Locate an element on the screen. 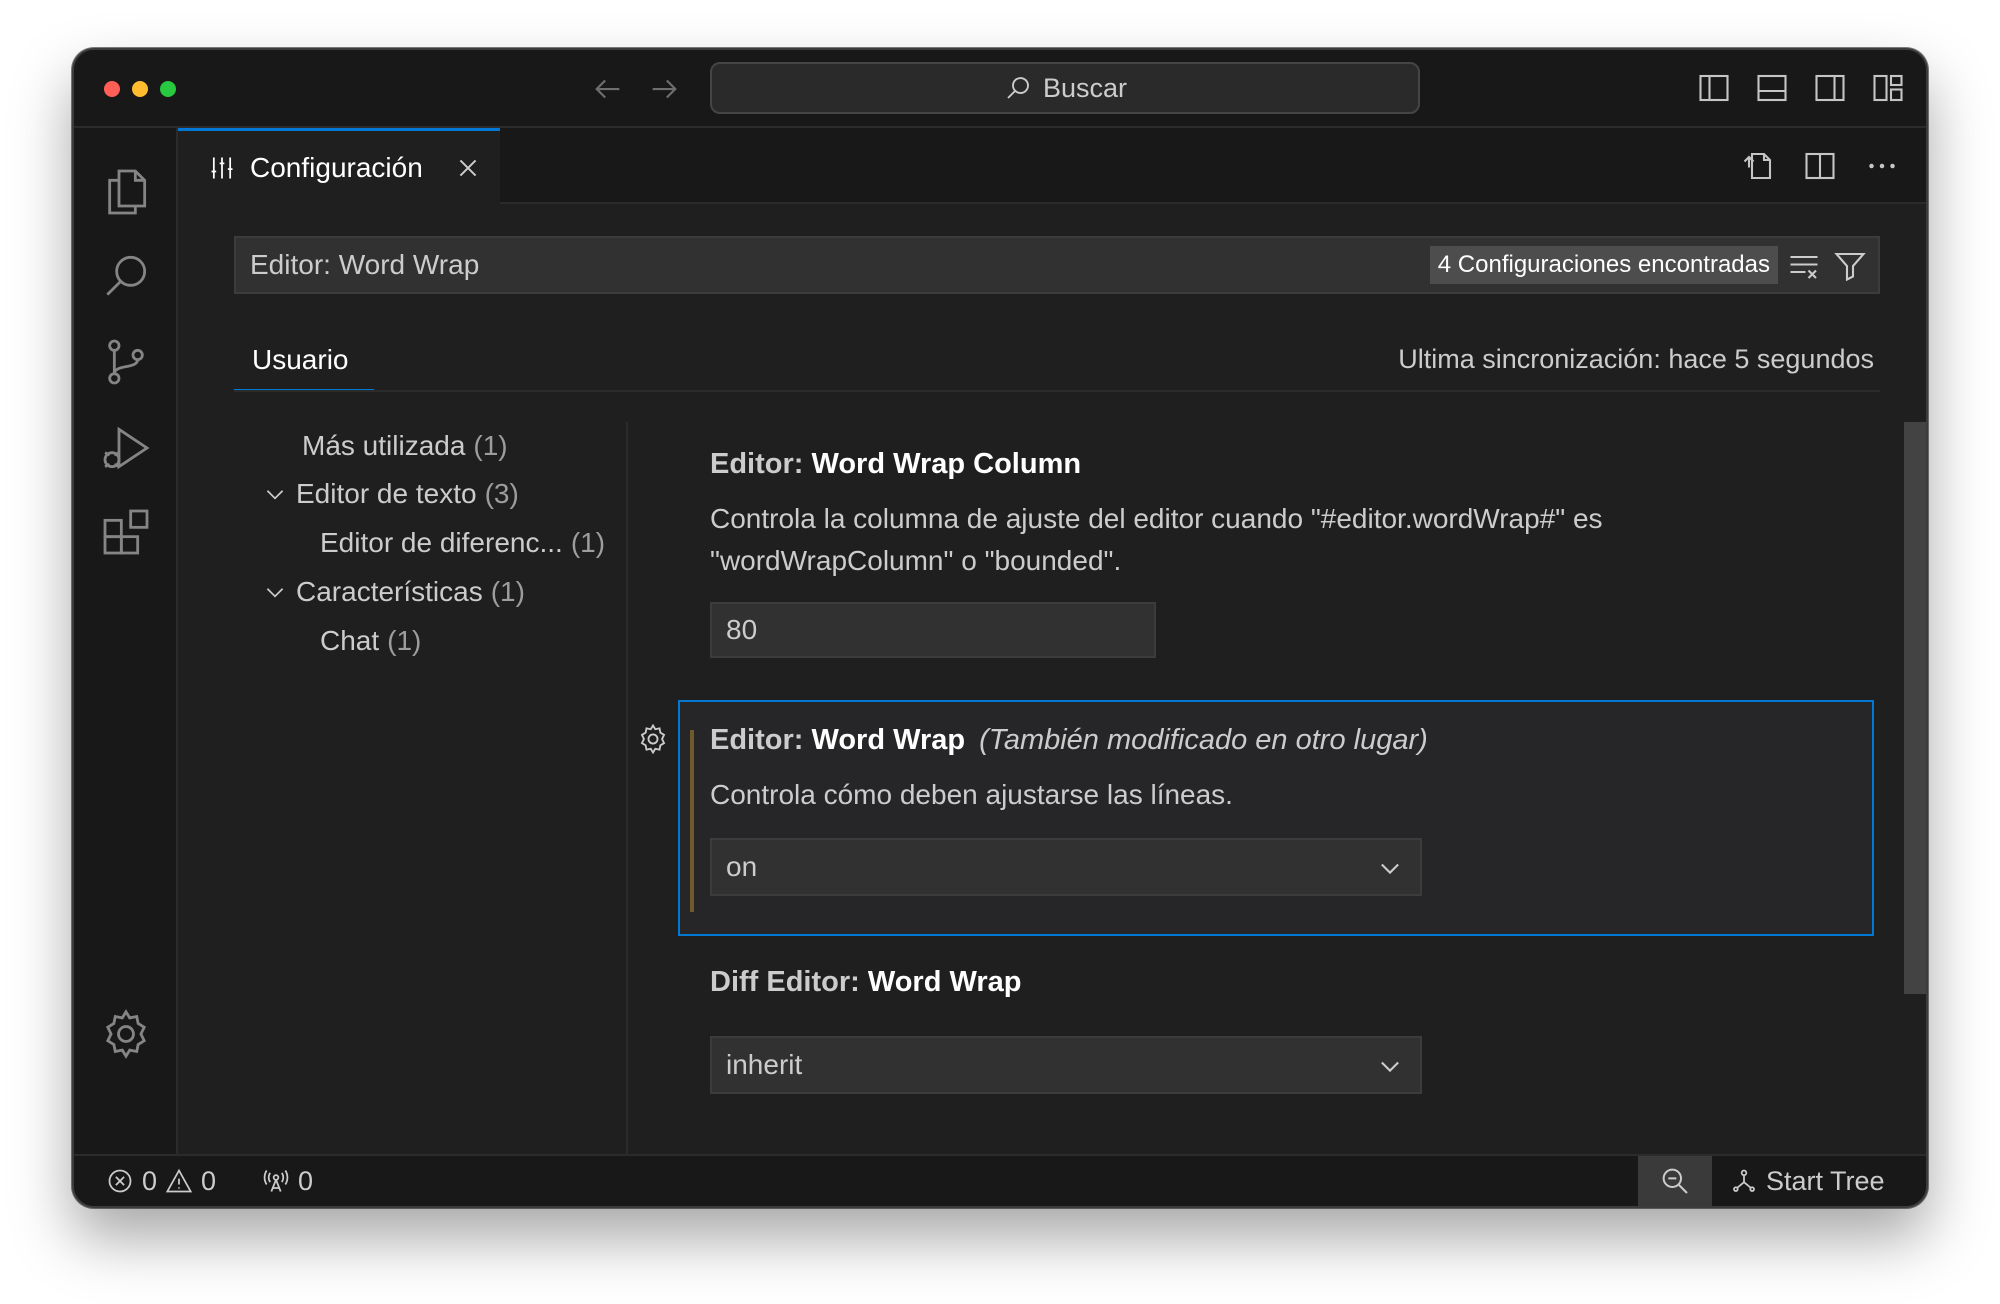  setting-title: Editor: Word Wrap Column is located at coordinates (895, 464).